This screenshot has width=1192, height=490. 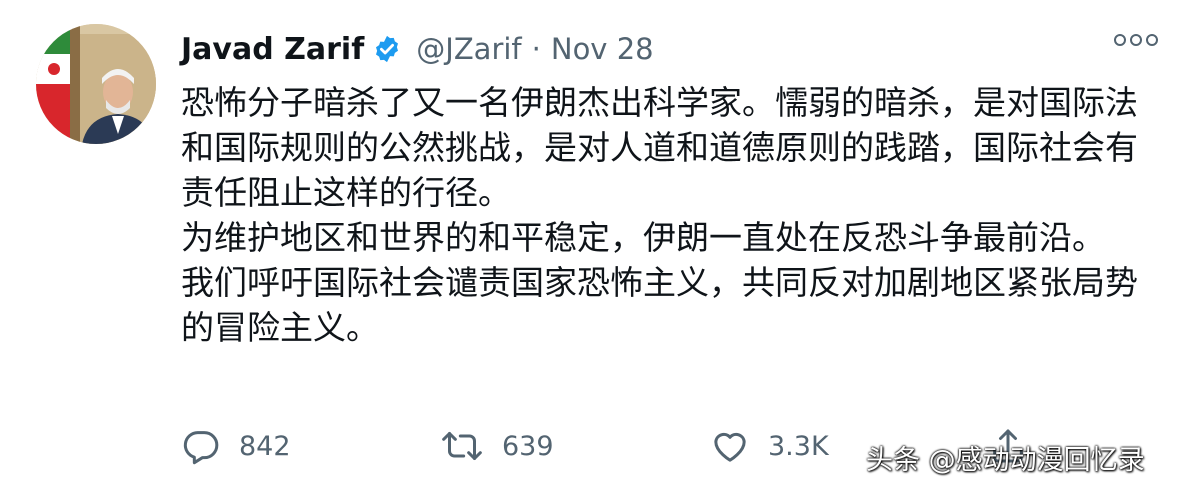 I want to click on author-handle: @JZarif, so click(x=468, y=49).